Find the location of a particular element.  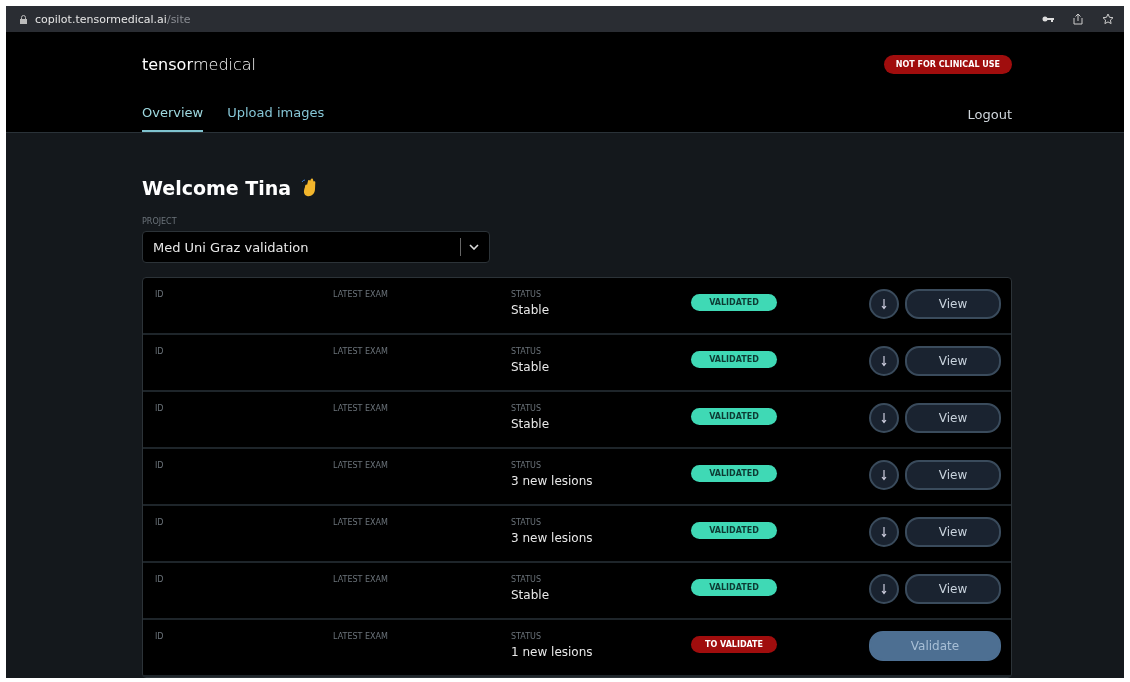

key-icon is located at coordinates (1048, 19).